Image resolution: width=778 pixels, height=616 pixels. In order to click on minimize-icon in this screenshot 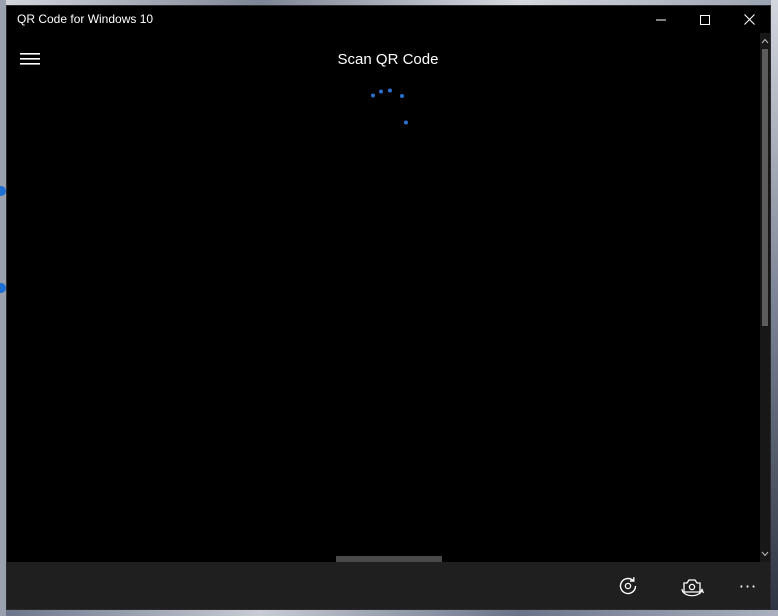, I will do `click(661, 19)`.